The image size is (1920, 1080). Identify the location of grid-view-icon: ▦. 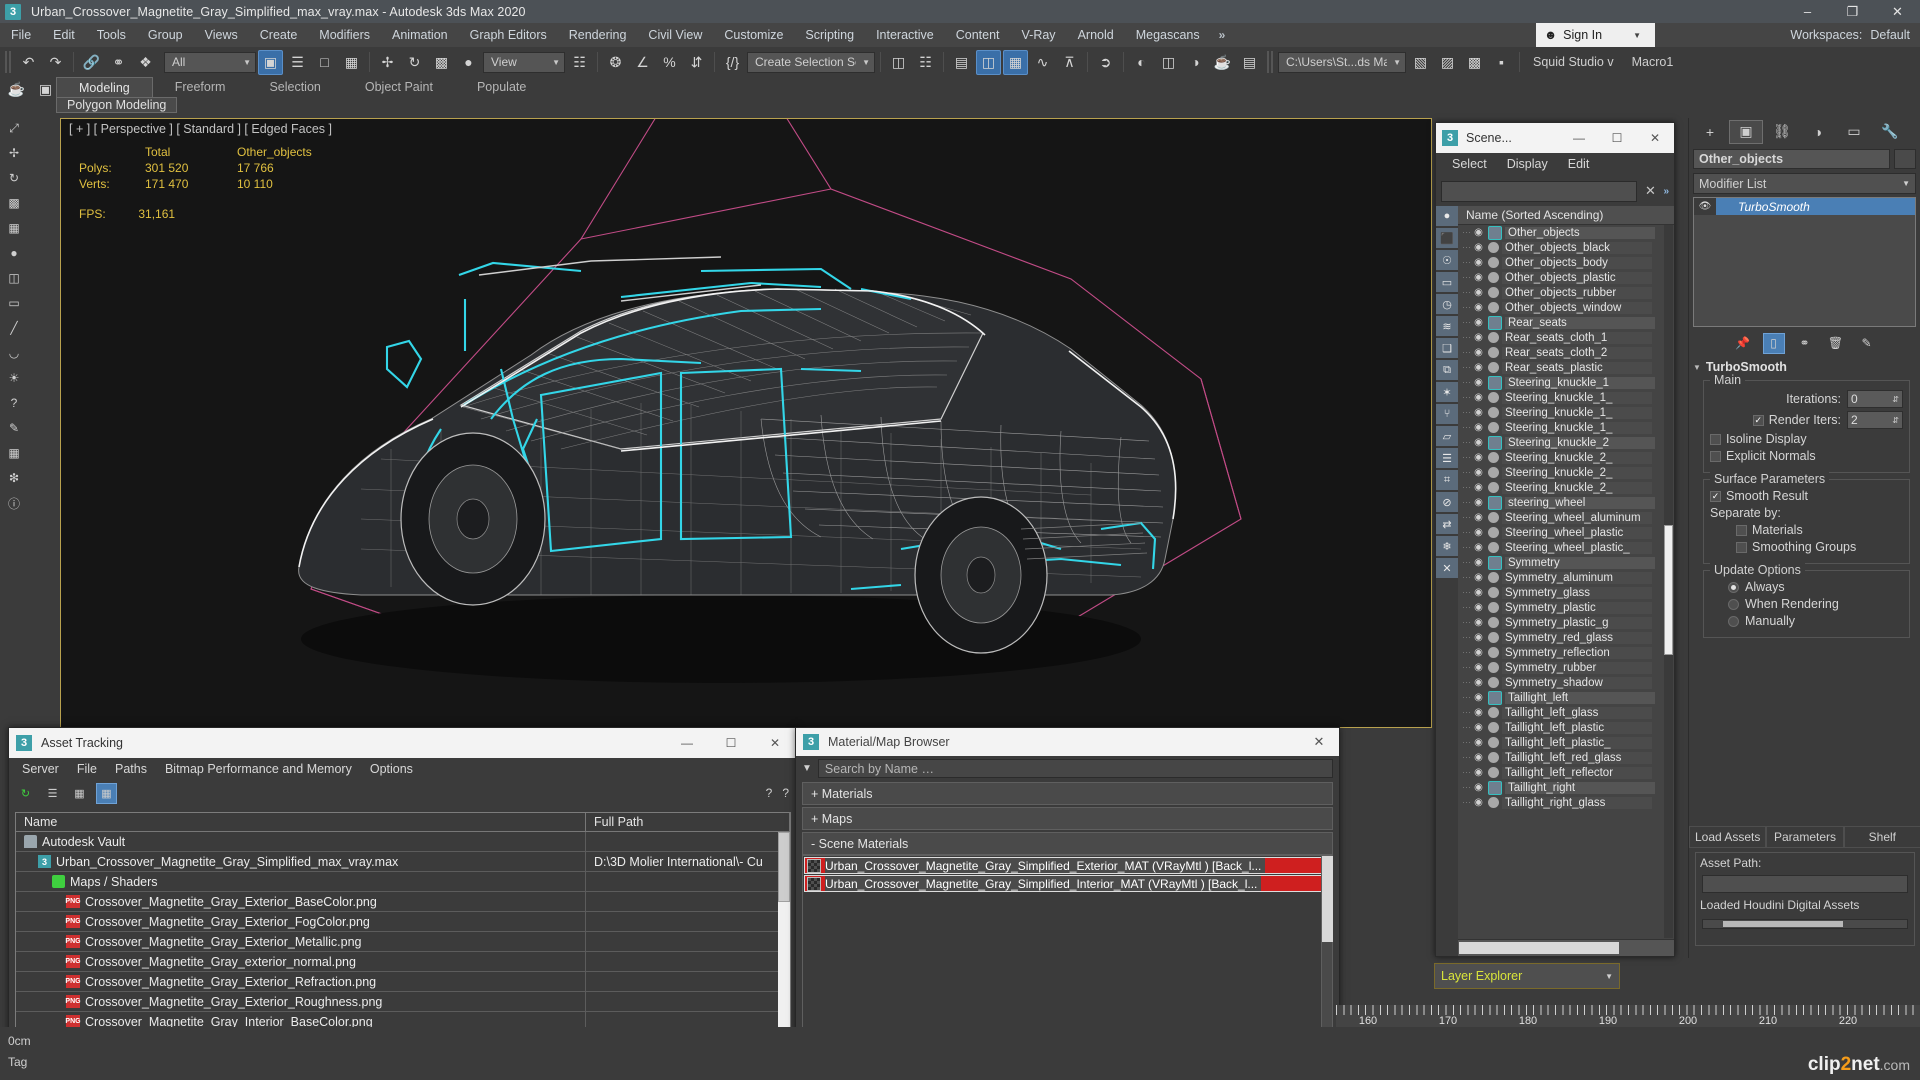
(106, 793).